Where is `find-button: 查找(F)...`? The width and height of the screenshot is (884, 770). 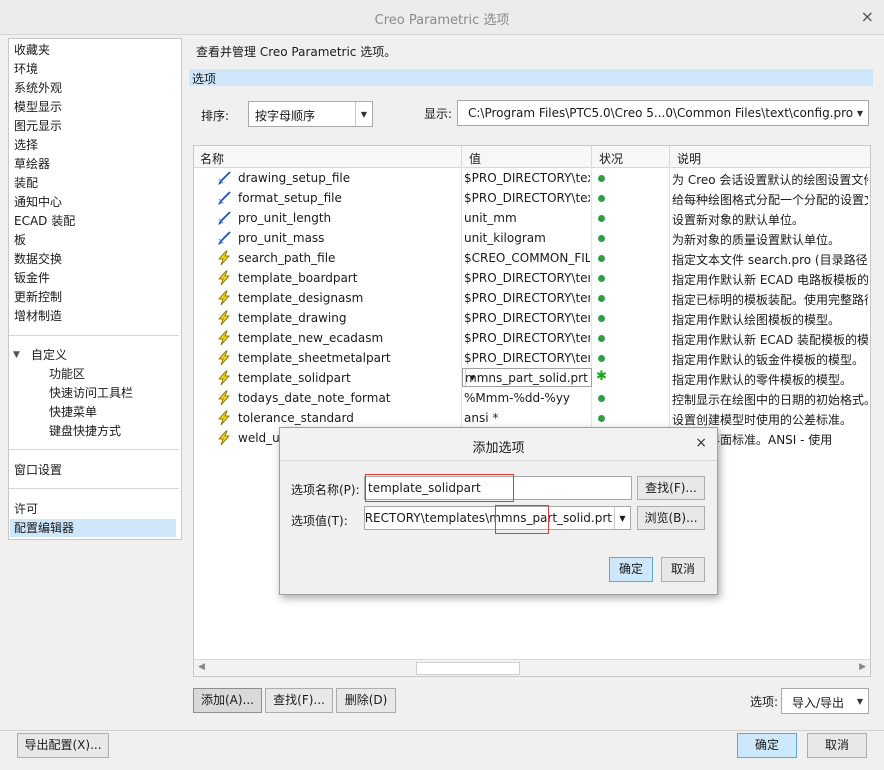 find-button: 查找(F)... is located at coordinates (299, 700).